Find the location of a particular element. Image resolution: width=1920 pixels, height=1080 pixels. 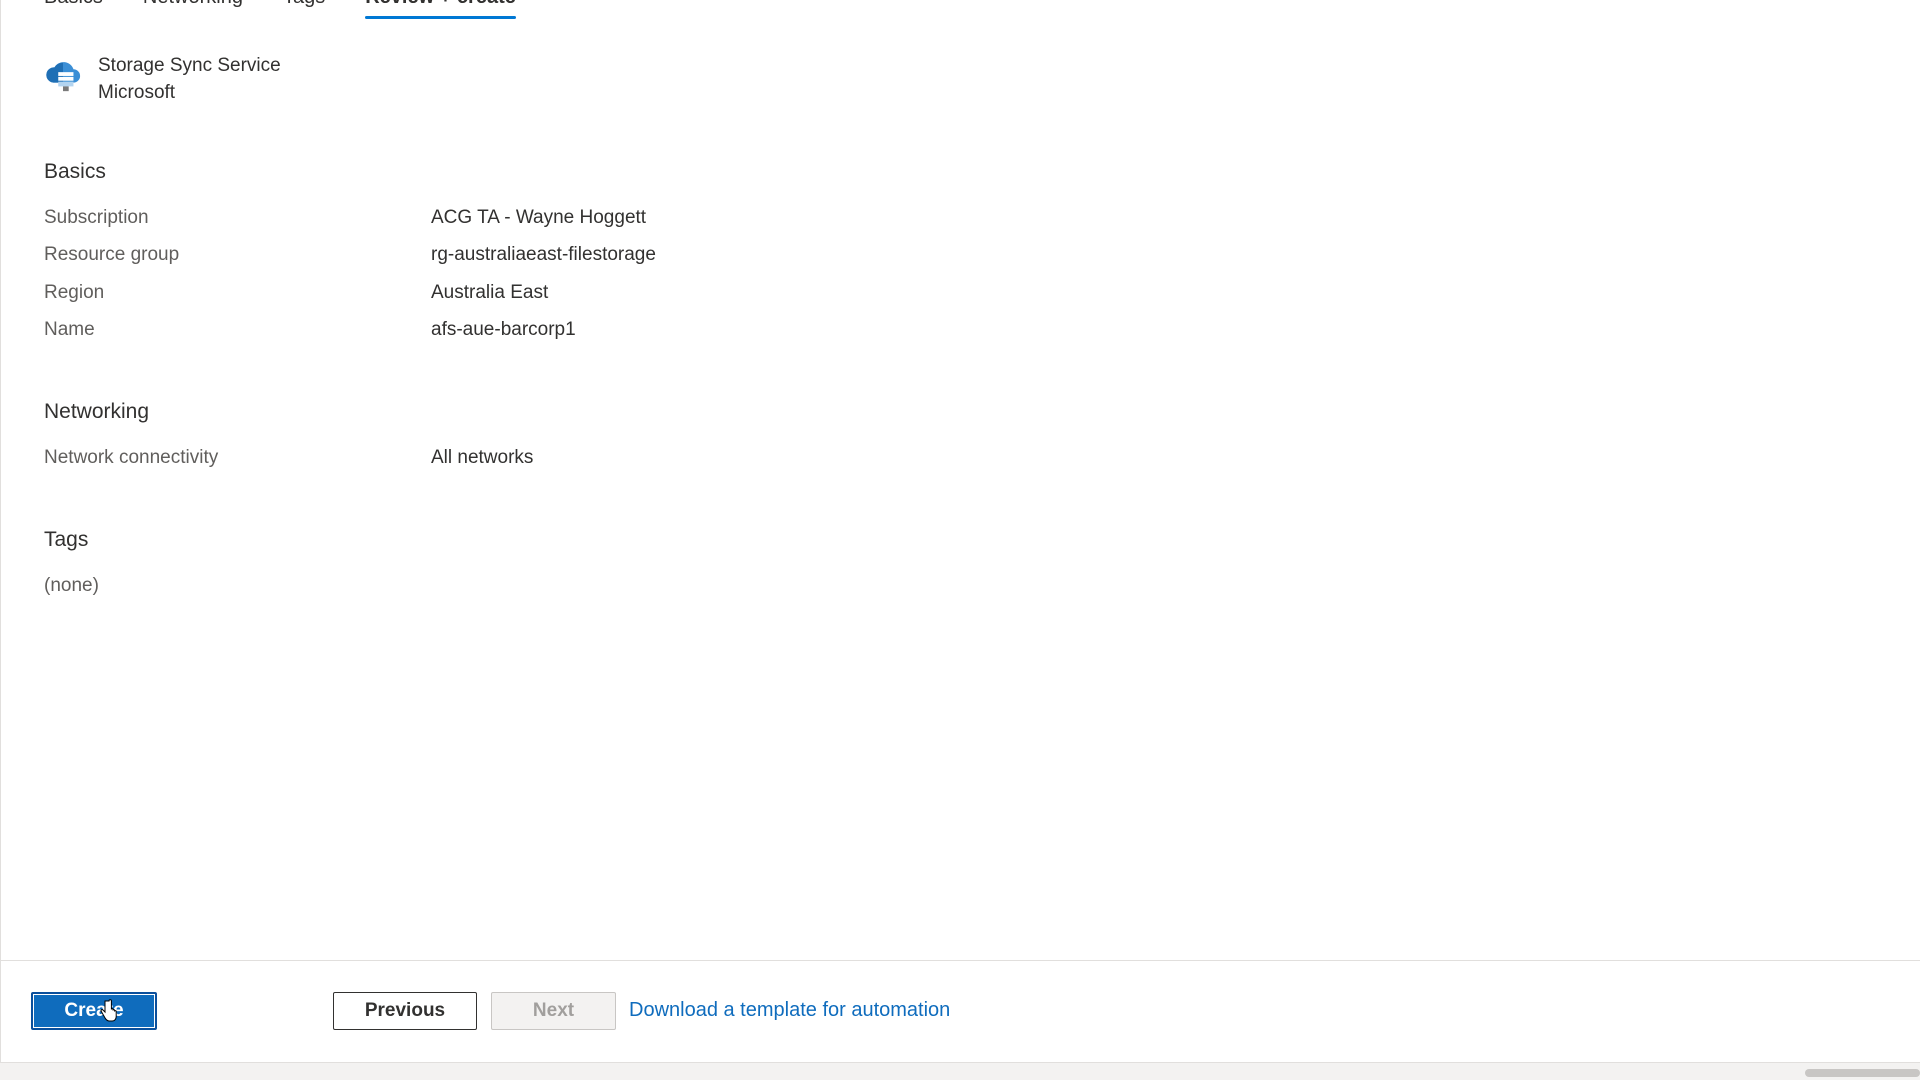

resource-name: Storage Sync Service is located at coordinates (189, 65).